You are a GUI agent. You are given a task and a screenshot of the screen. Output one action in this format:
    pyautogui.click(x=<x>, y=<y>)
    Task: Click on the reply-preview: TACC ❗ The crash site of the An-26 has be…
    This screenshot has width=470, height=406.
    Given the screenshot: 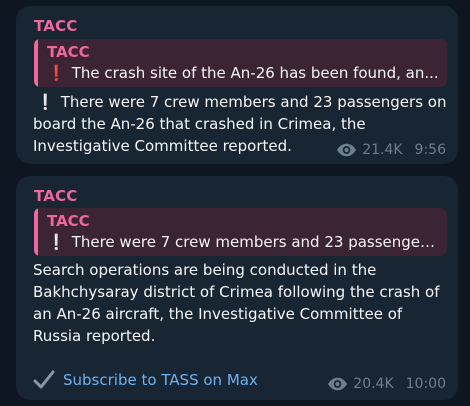 What is the action you would take?
    pyautogui.click(x=240, y=63)
    